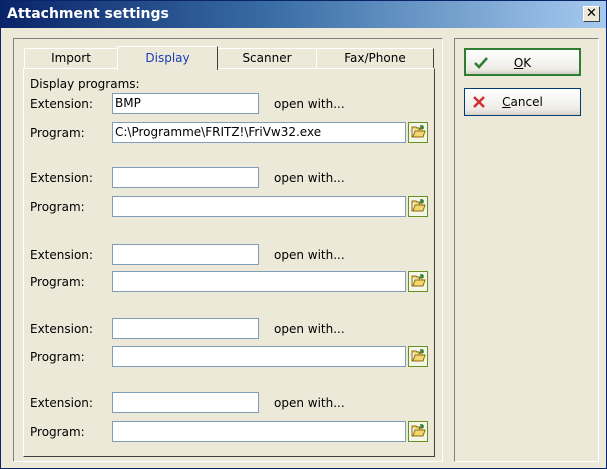 Image resolution: width=607 pixels, height=469 pixels. I want to click on tab-scanner: Scanner, so click(267, 58).